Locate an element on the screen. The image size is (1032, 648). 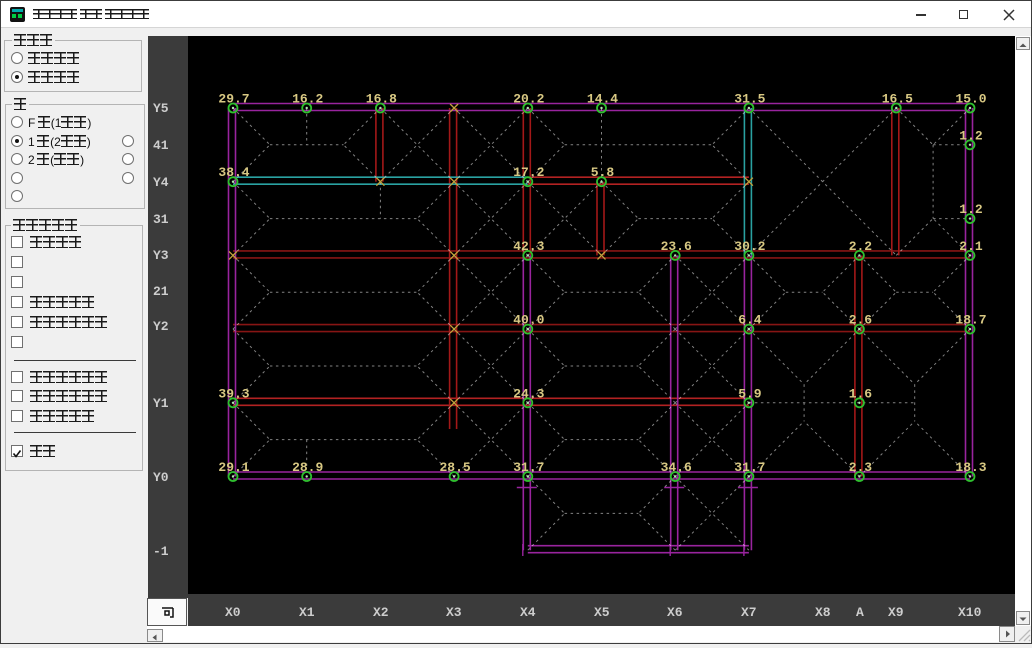
svg-text: 20.2 is located at coordinates (528, 99).